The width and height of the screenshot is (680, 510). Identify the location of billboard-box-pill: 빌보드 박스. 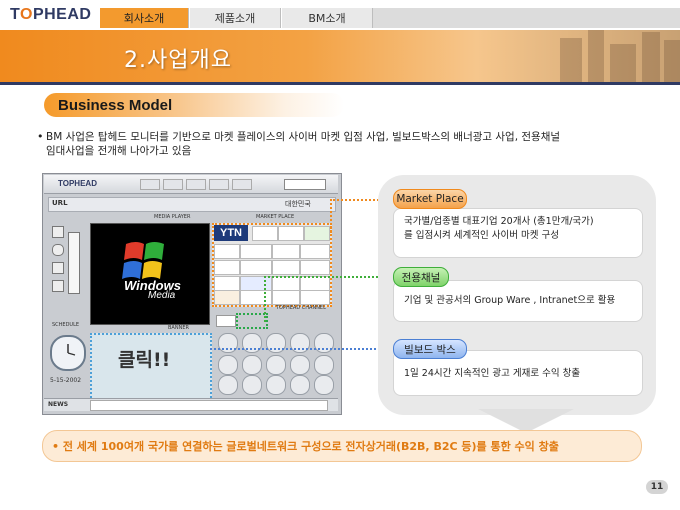
(430, 349).